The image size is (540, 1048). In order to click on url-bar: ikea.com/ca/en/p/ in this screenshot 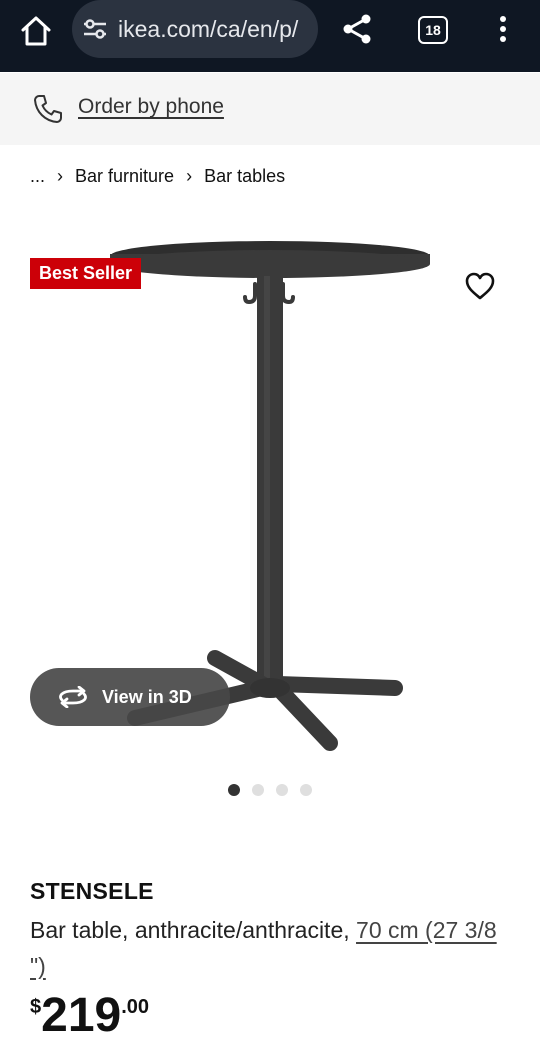, I will do `click(195, 29)`.